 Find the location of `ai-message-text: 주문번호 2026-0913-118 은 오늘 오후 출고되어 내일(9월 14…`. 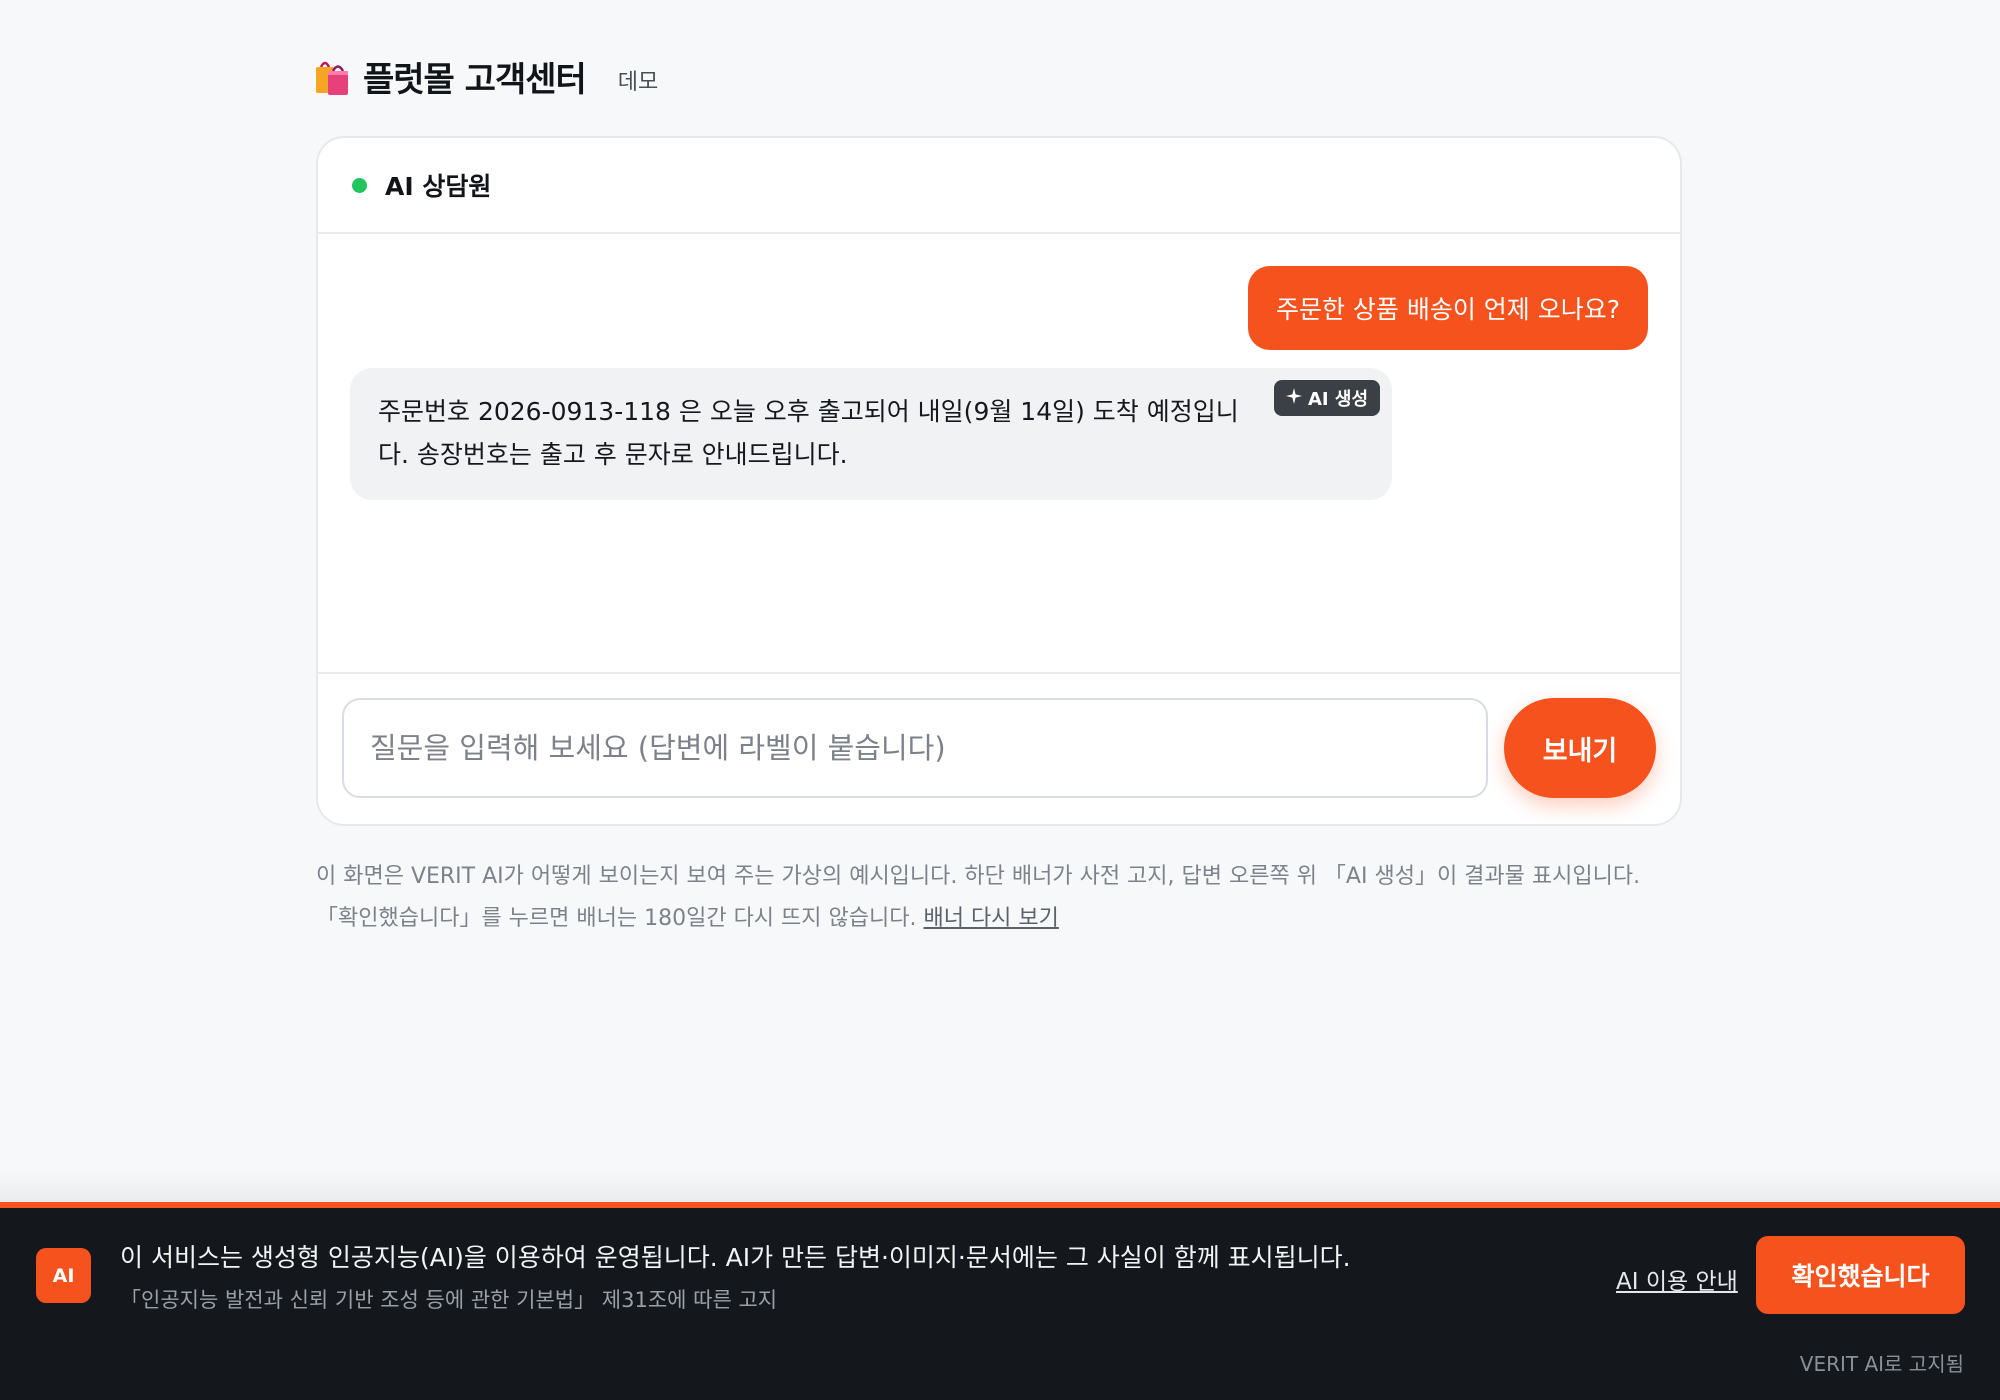

ai-message-text: 주문번호 2026-0913-118 은 오늘 오후 출고되어 내일(9월 14… is located at coordinates (808, 433).